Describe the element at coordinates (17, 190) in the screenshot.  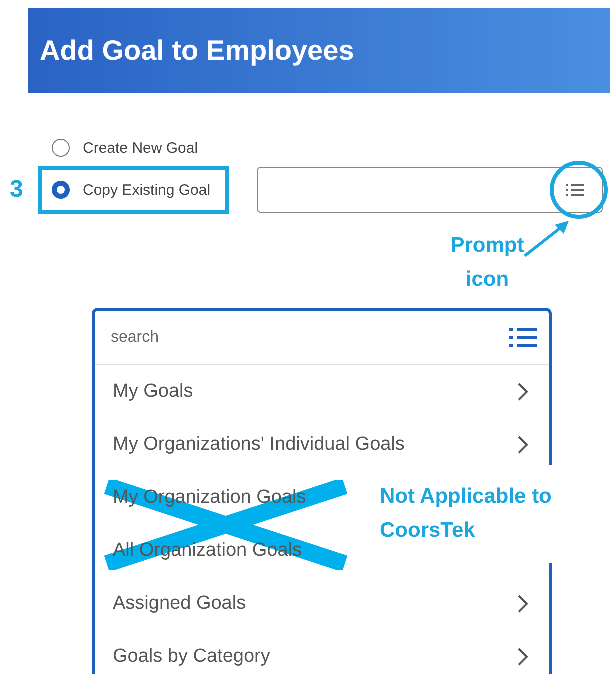
I see `step-number: 3` at that location.